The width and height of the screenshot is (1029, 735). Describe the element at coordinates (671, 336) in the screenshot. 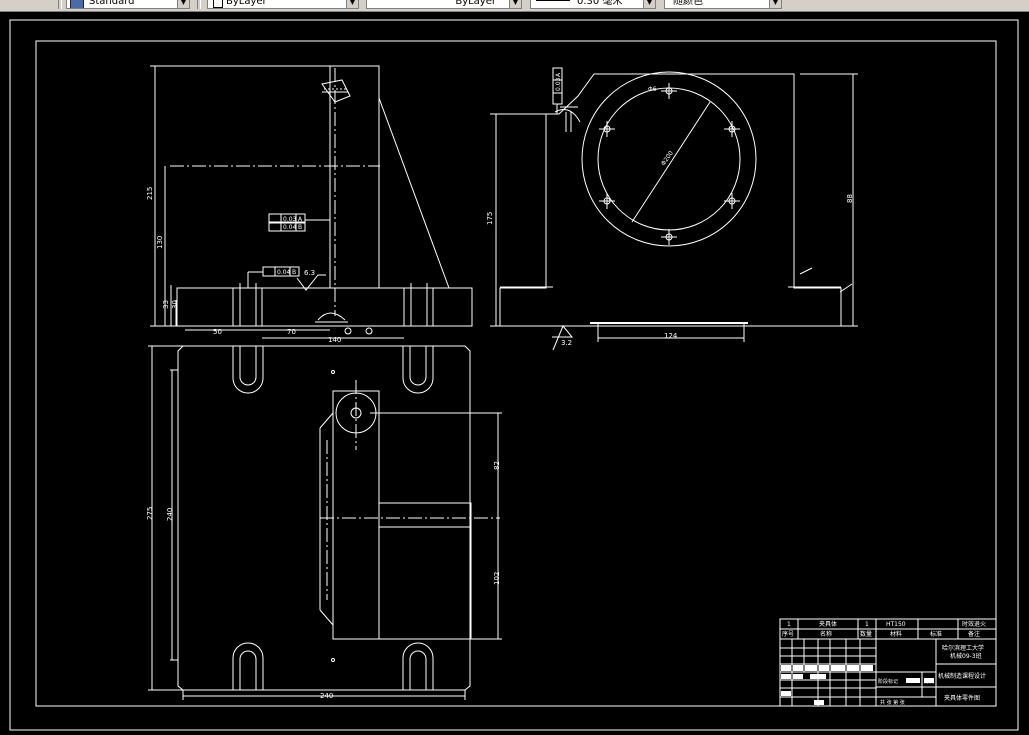

I see `dim-124: 124` at that location.